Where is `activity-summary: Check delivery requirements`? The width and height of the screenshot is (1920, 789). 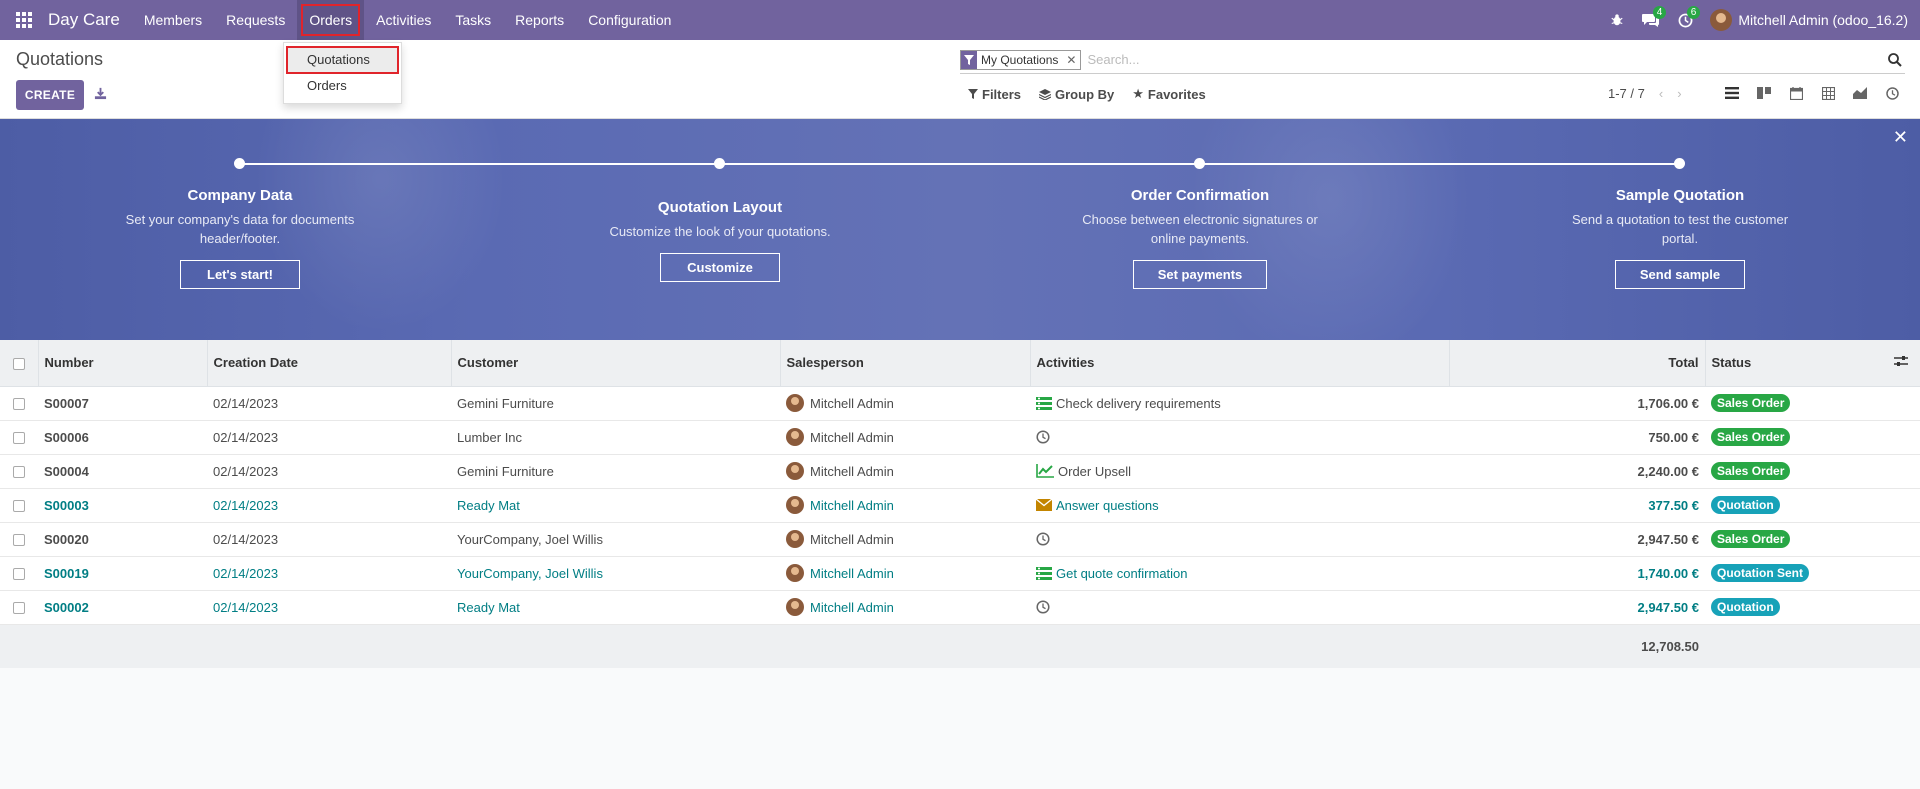
activity-summary: Check delivery requirements is located at coordinates (1138, 403).